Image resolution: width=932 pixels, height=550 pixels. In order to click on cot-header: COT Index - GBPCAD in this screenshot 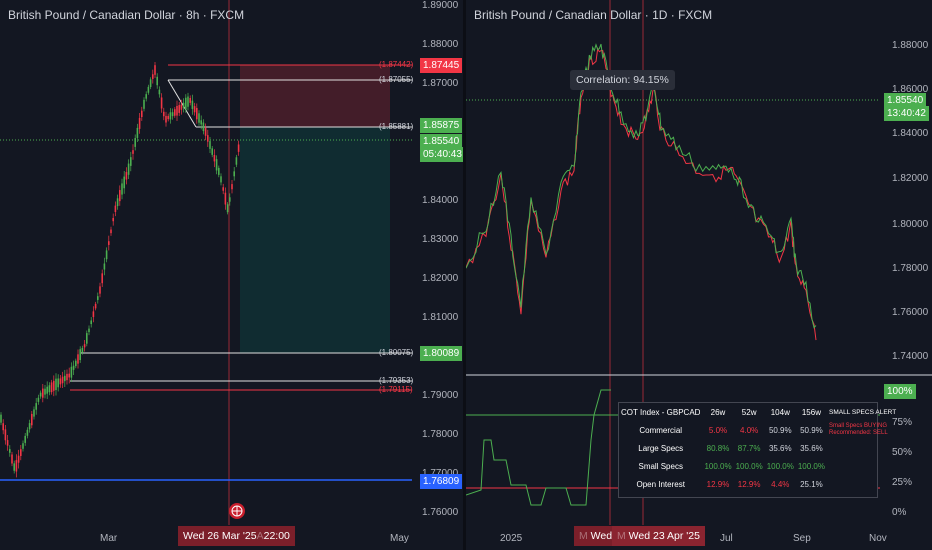, I will do `click(661, 412)`.